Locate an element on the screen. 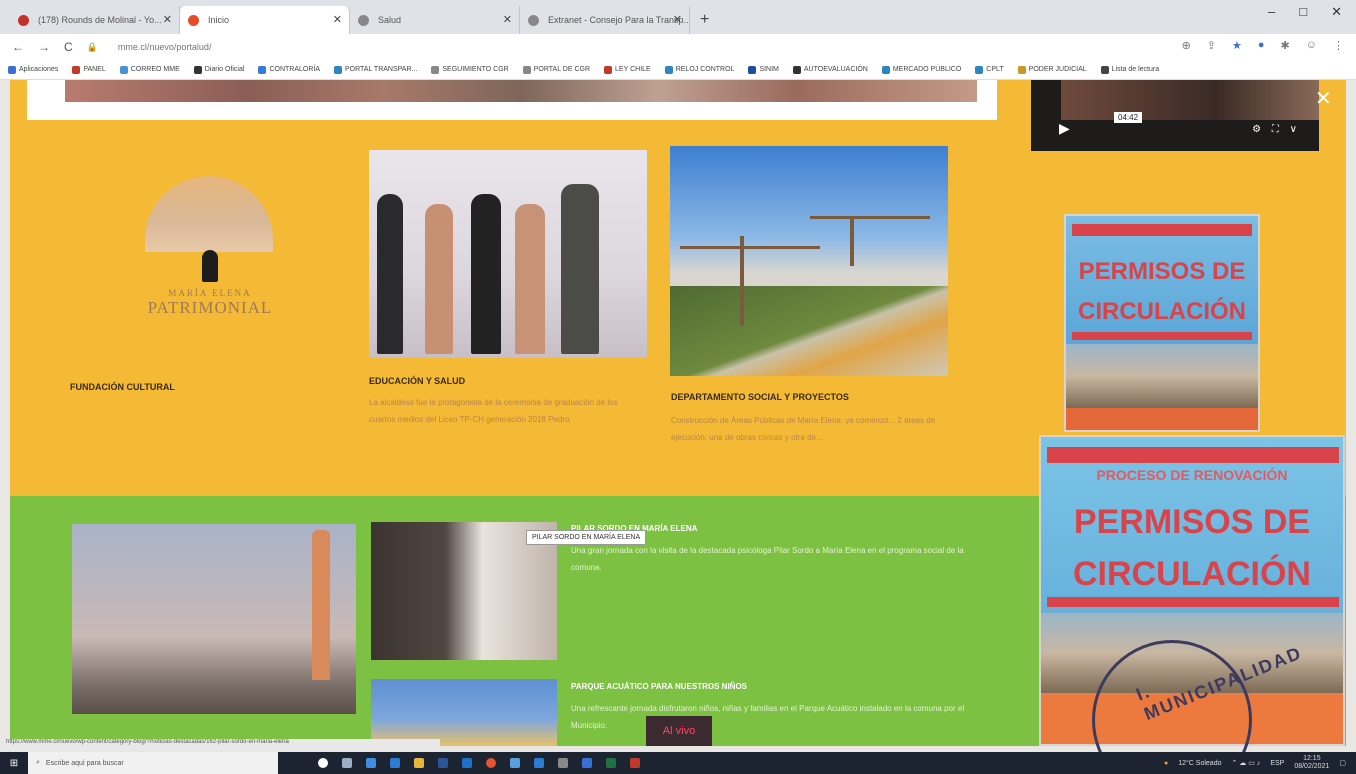 This screenshot has height=774, width=1356. profile-icon: ☺ is located at coordinates (1311, 45).